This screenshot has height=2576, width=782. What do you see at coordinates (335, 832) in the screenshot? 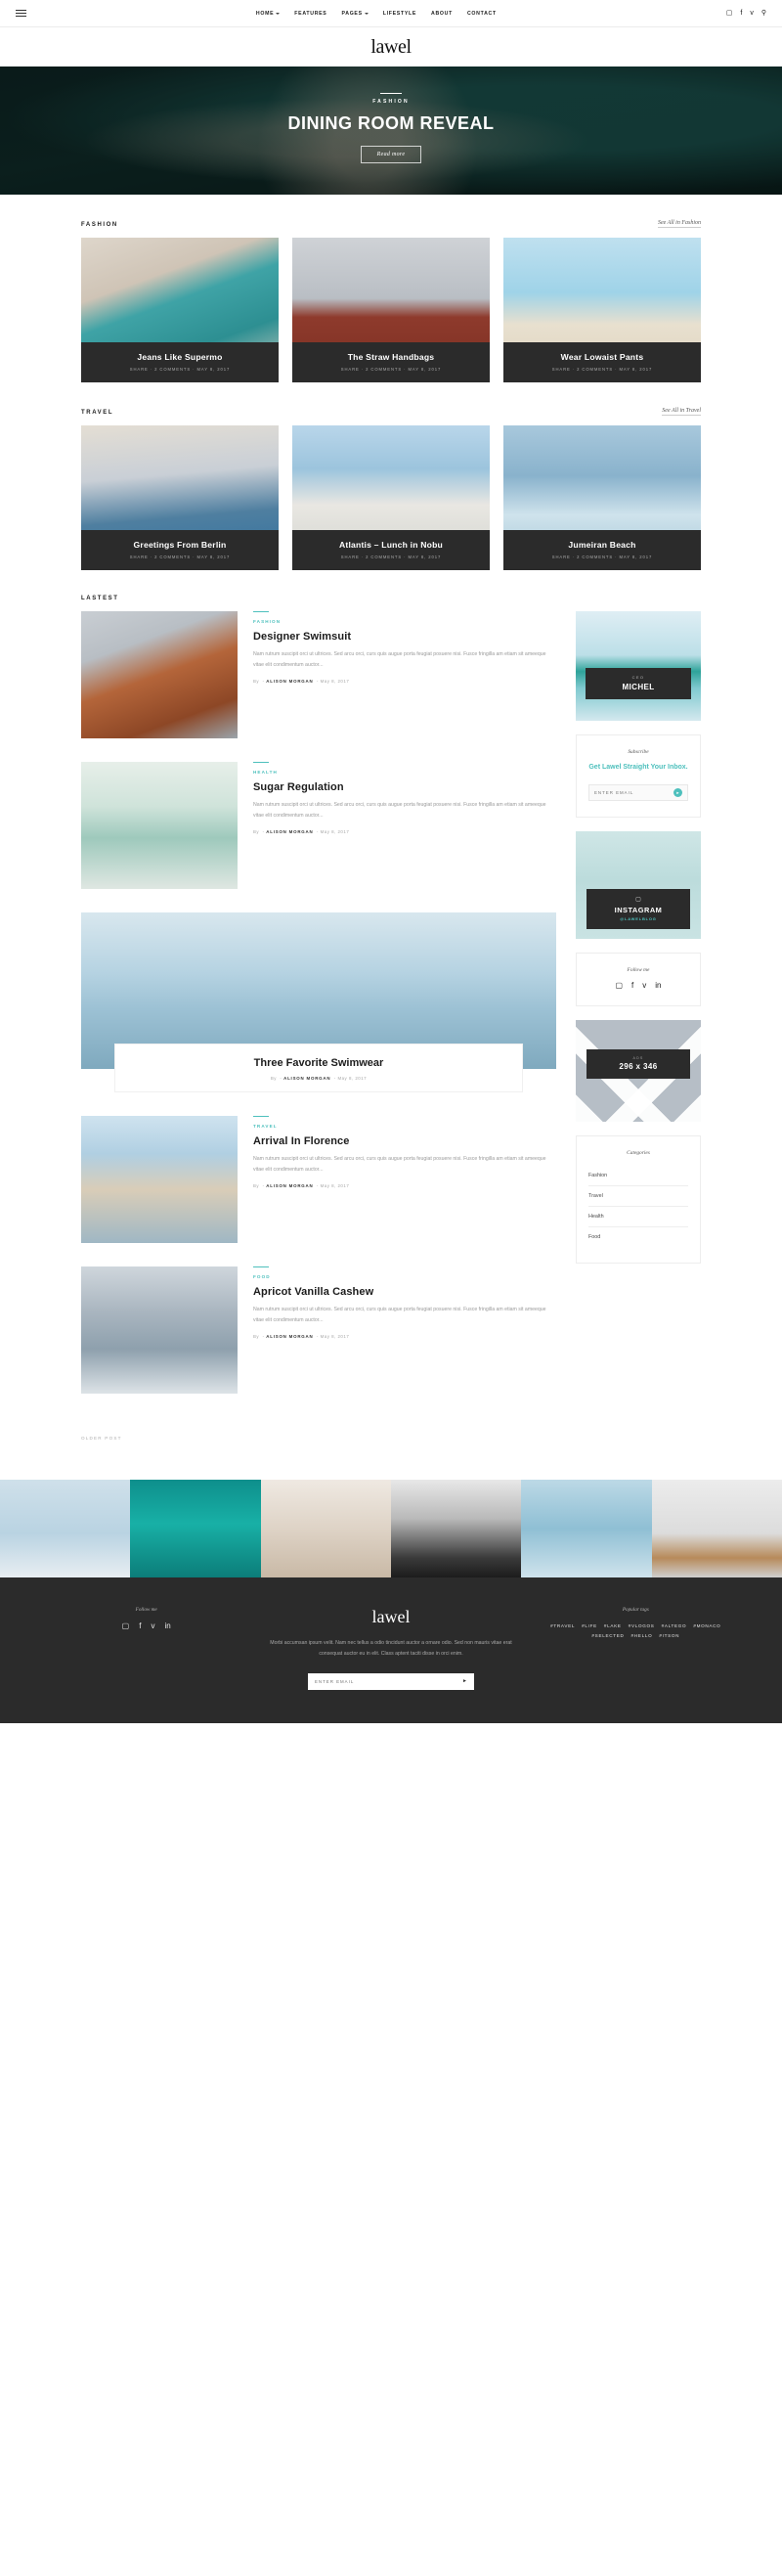
I see `post-date: May 8, 2017` at bounding box center [335, 832].